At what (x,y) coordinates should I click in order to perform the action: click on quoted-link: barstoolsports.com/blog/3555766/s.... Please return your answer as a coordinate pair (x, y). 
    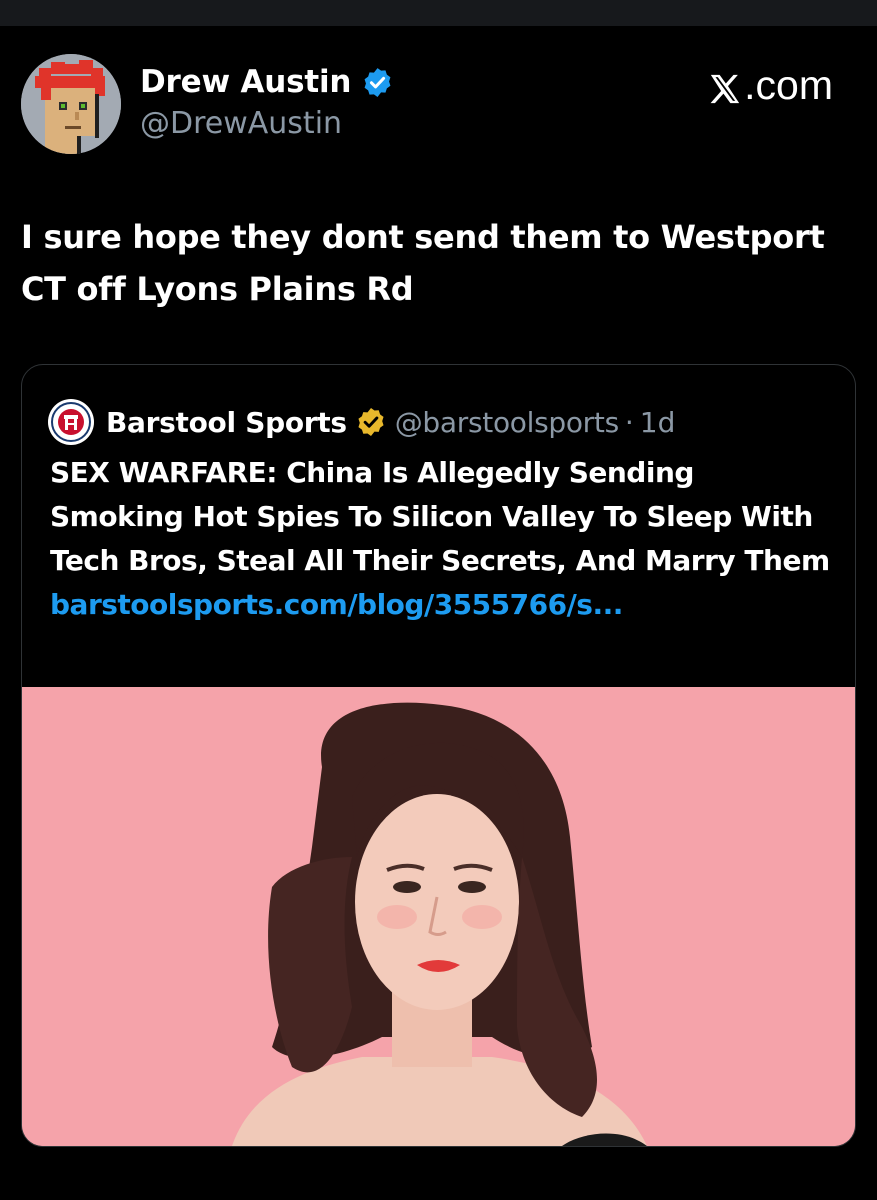
    Looking at the image, I should click on (336, 604).